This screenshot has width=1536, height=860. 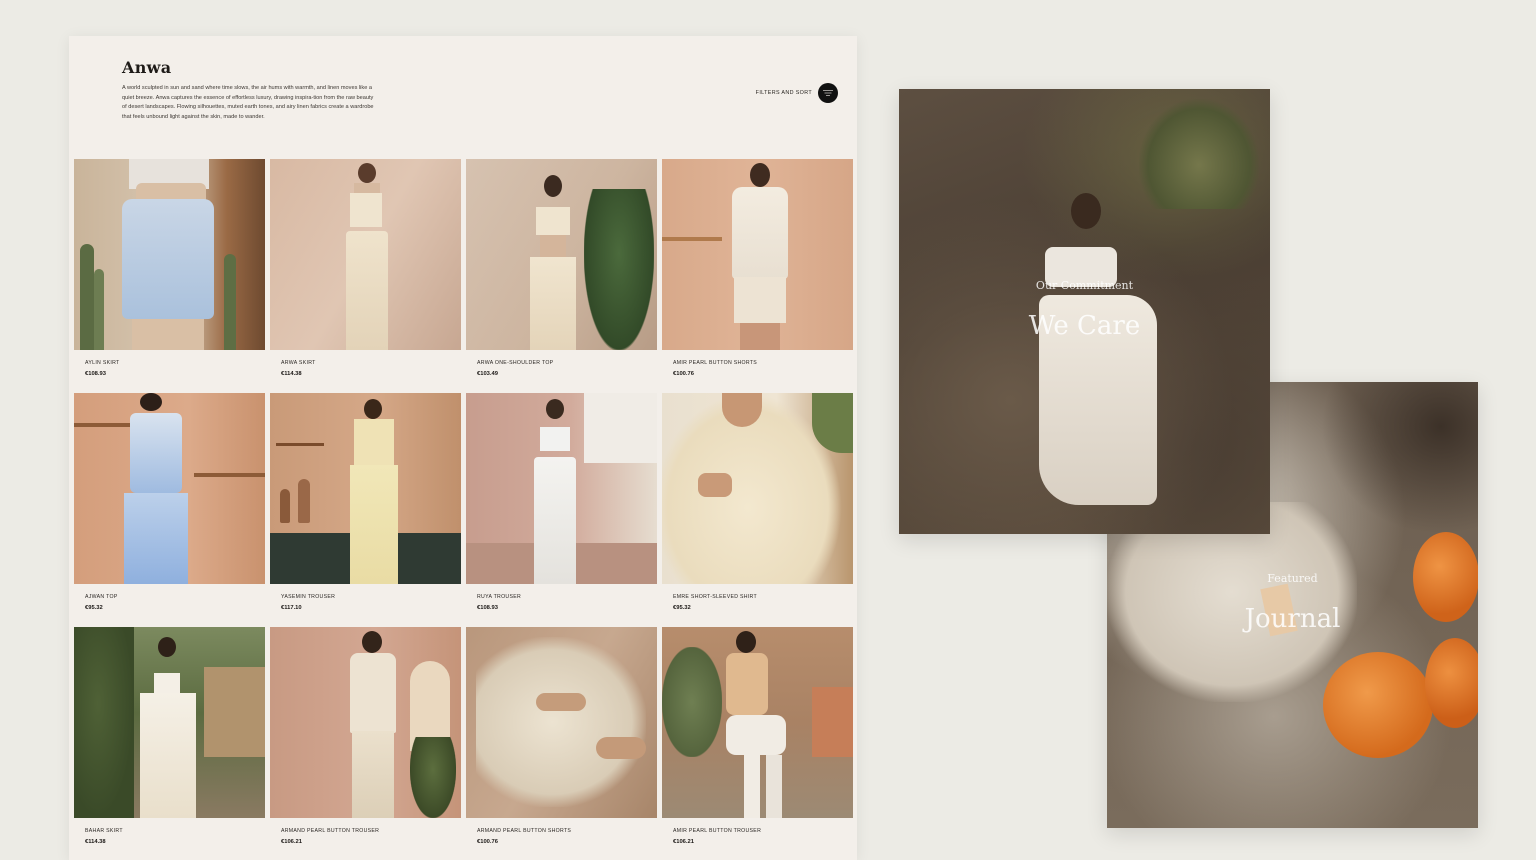 I want to click on product-name: AMIR PEARL BUTTON TROUSER, so click(x=717, y=831).